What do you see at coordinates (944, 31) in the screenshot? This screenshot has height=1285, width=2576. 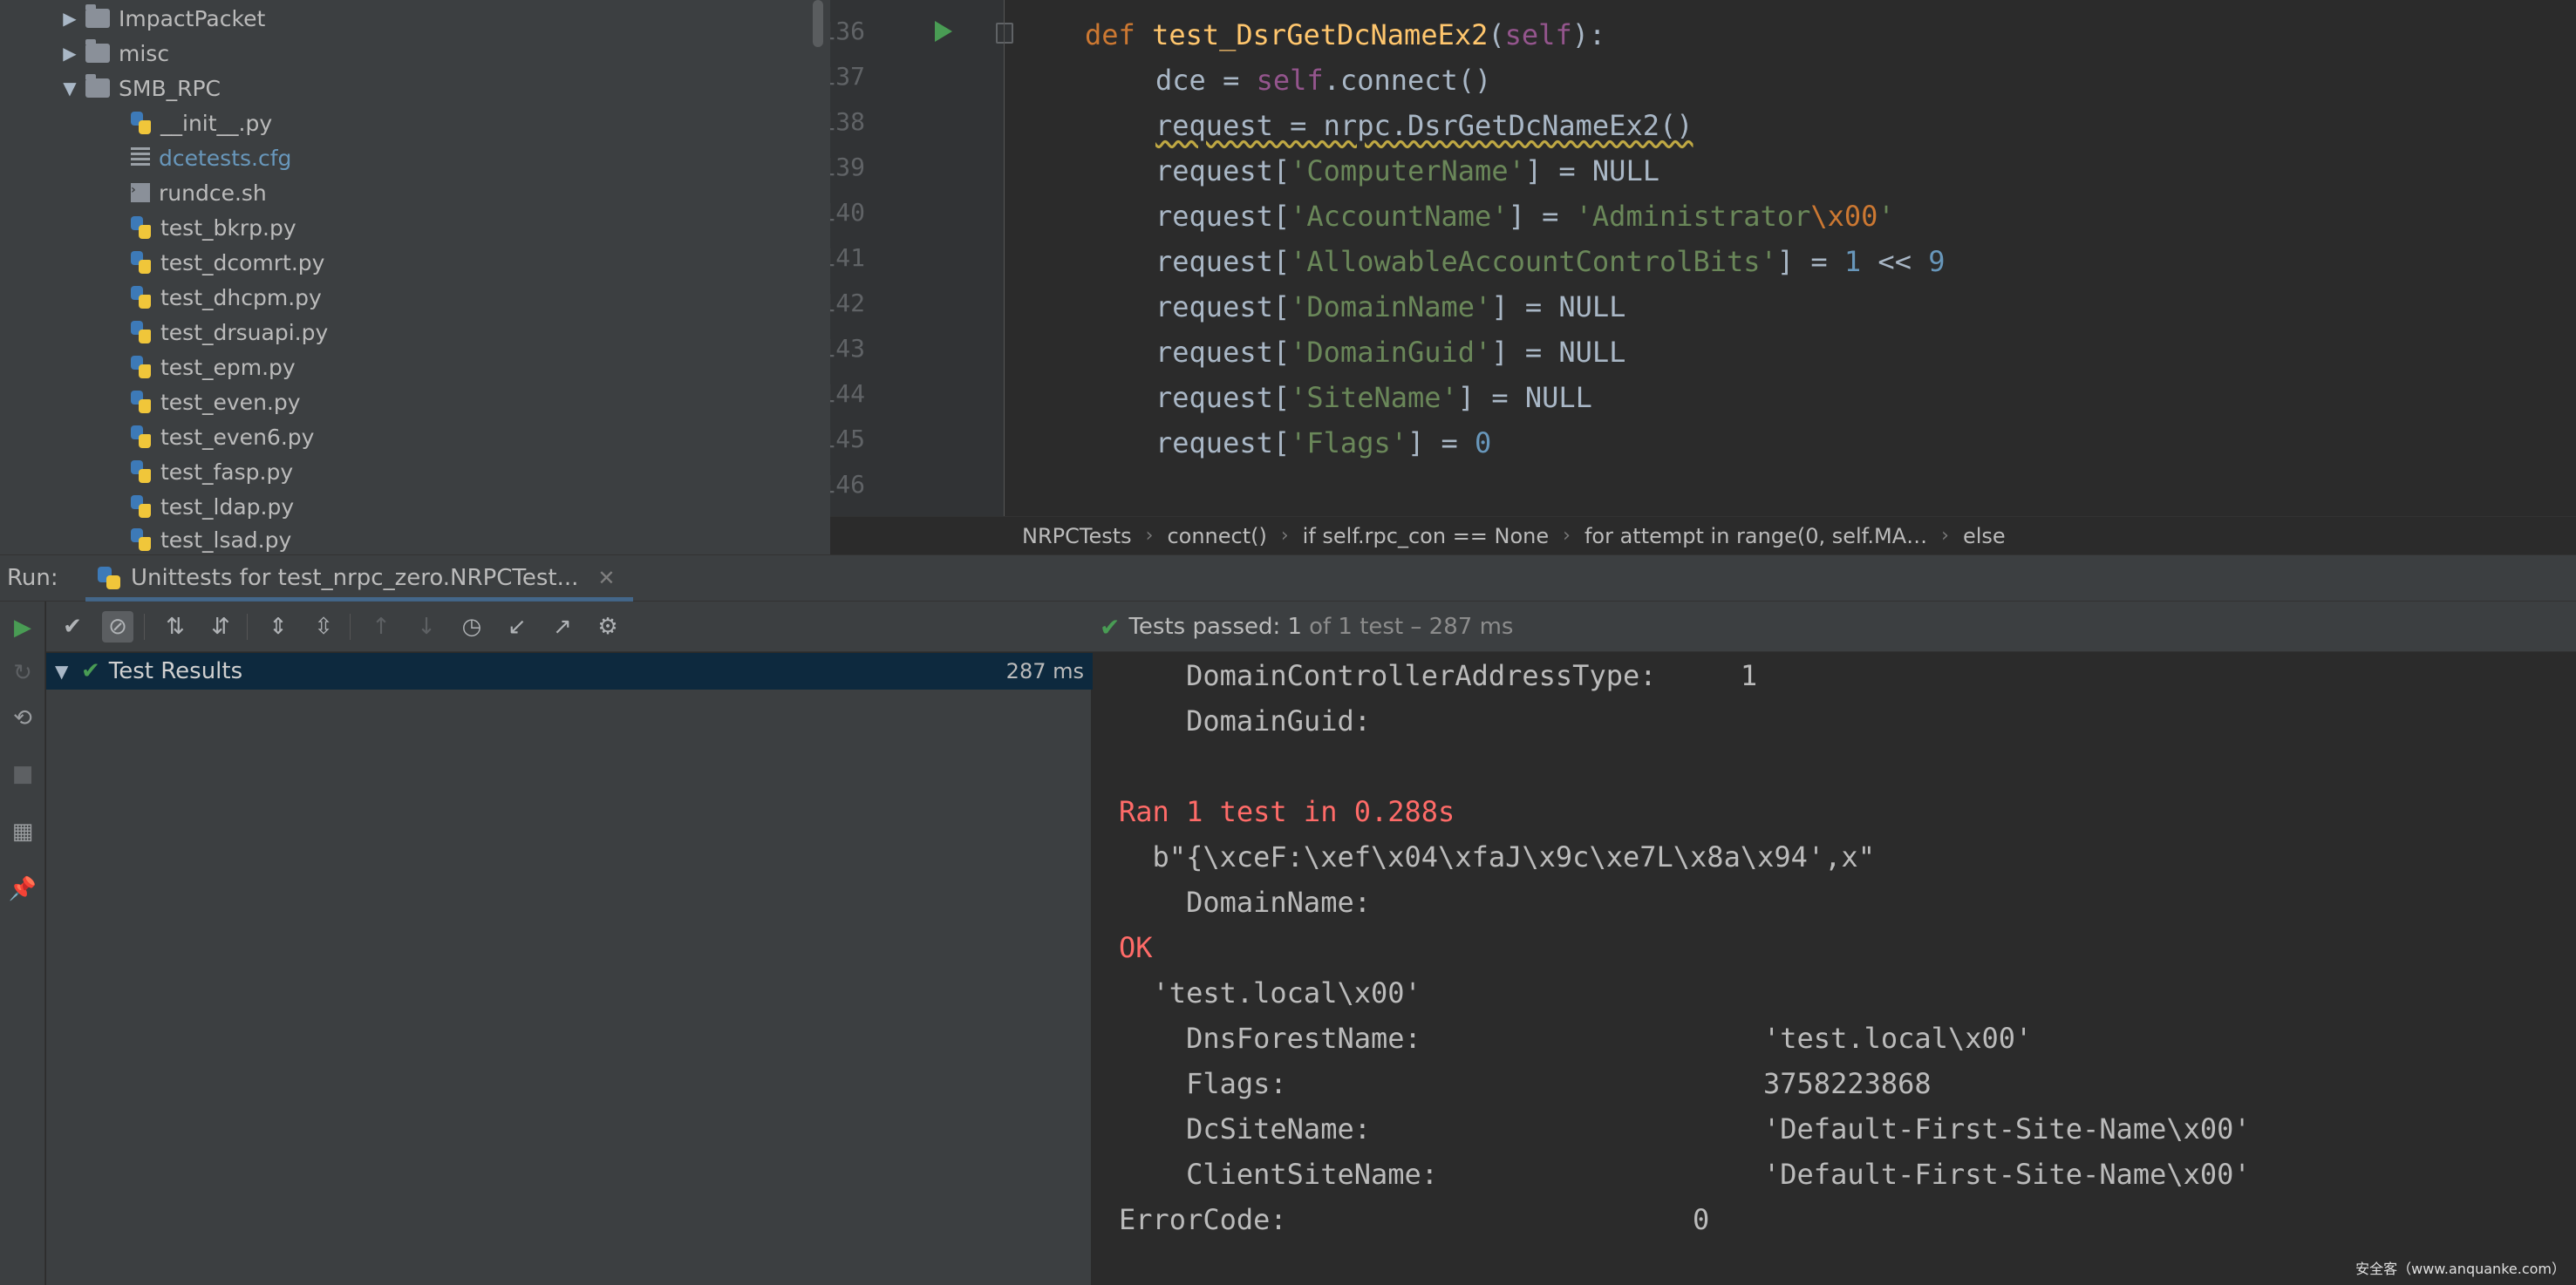 I see `run-test-icon` at bounding box center [944, 31].